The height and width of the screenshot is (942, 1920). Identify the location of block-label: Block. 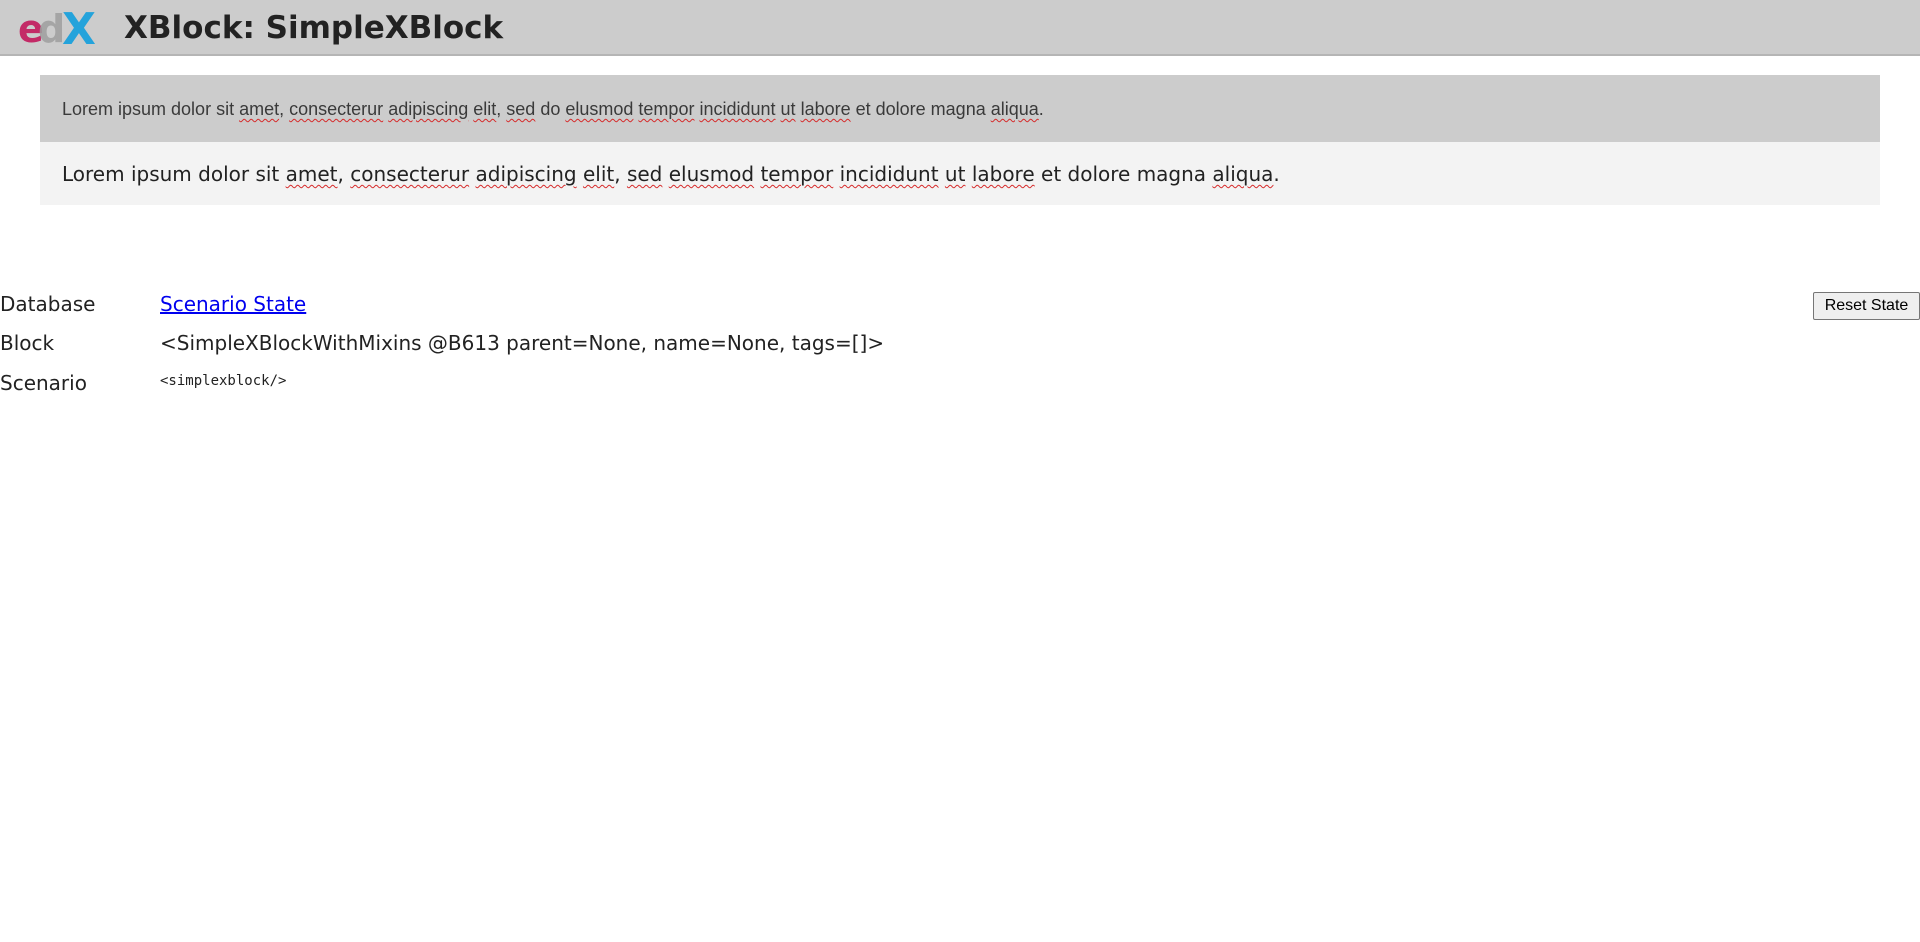
(27, 343).